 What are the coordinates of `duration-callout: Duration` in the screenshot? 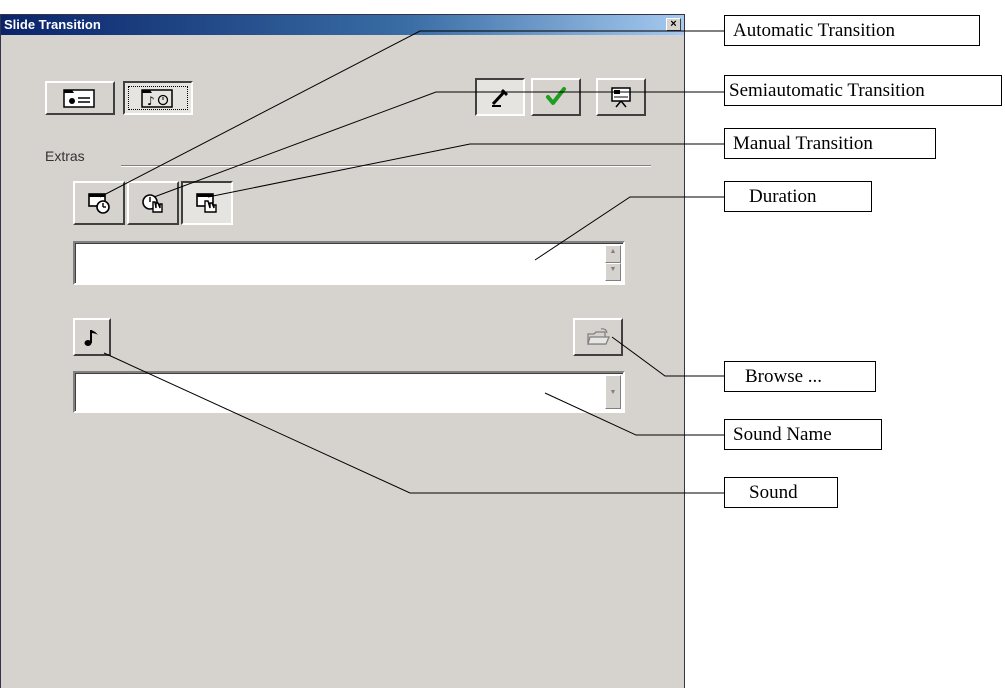 It's located at (798, 196).